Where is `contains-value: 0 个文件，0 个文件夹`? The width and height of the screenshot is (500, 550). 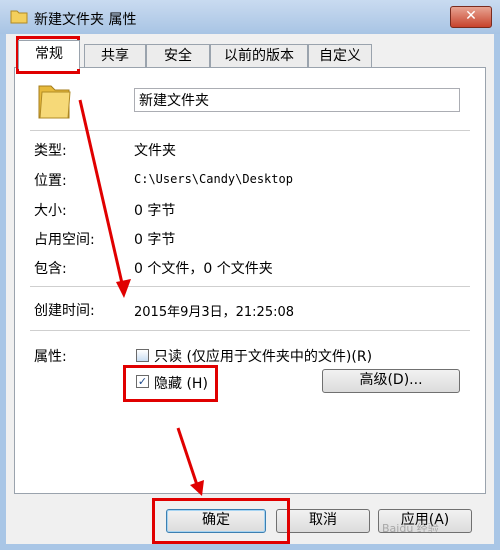 contains-value: 0 个文件，0 个文件夹 is located at coordinates (203, 269).